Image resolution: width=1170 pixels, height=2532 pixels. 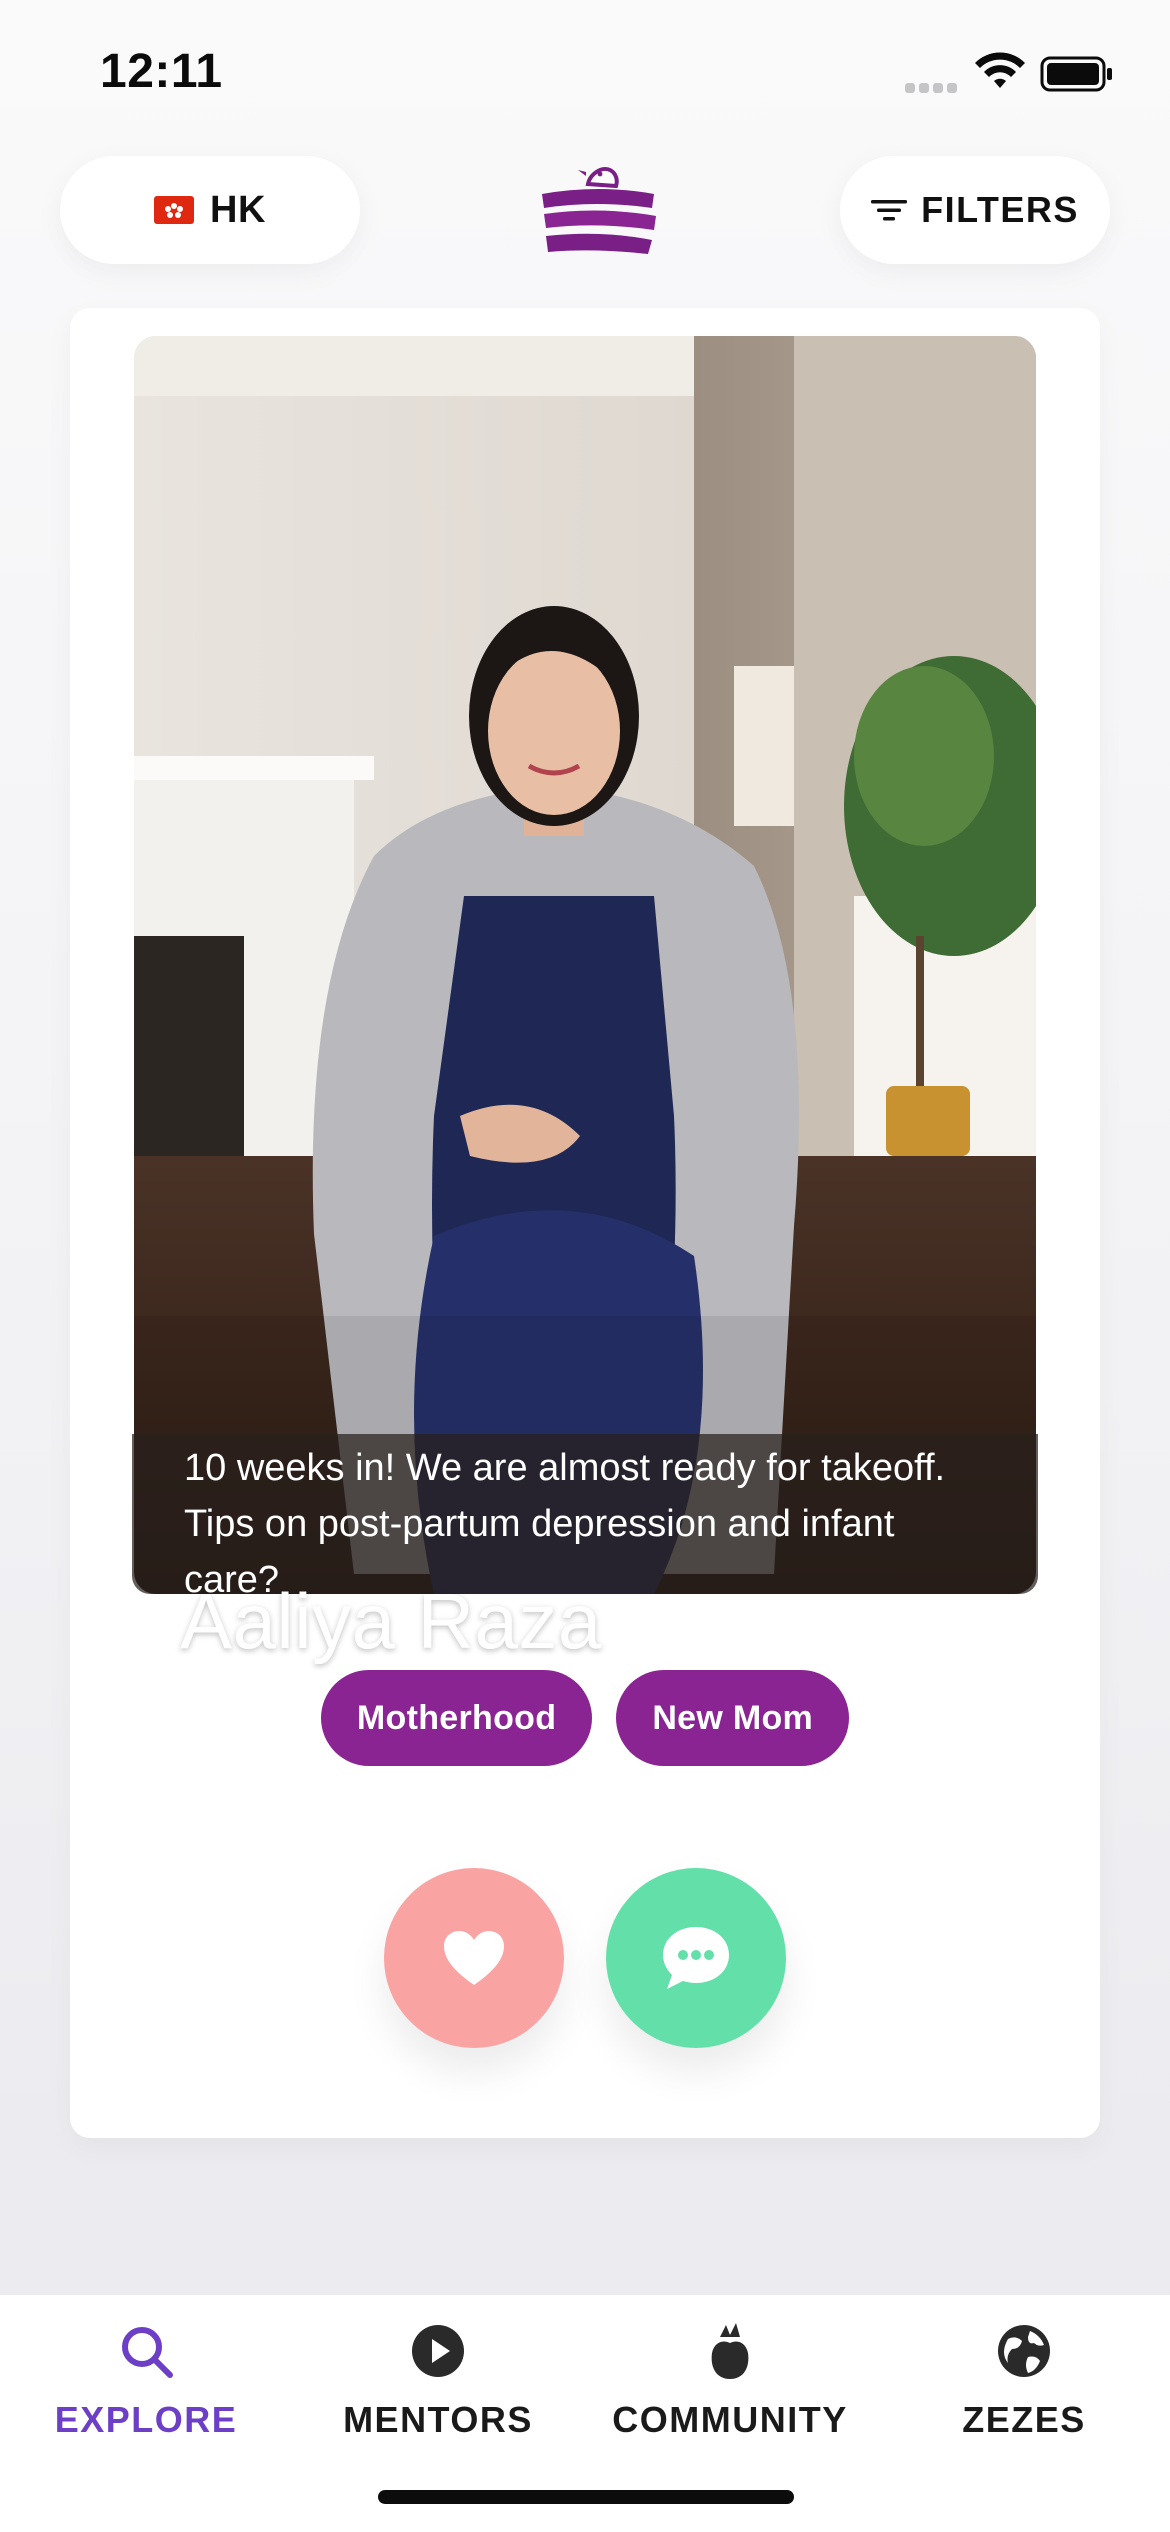 What do you see at coordinates (438, 2351) in the screenshot?
I see `play-icon` at bounding box center [438, 2351].